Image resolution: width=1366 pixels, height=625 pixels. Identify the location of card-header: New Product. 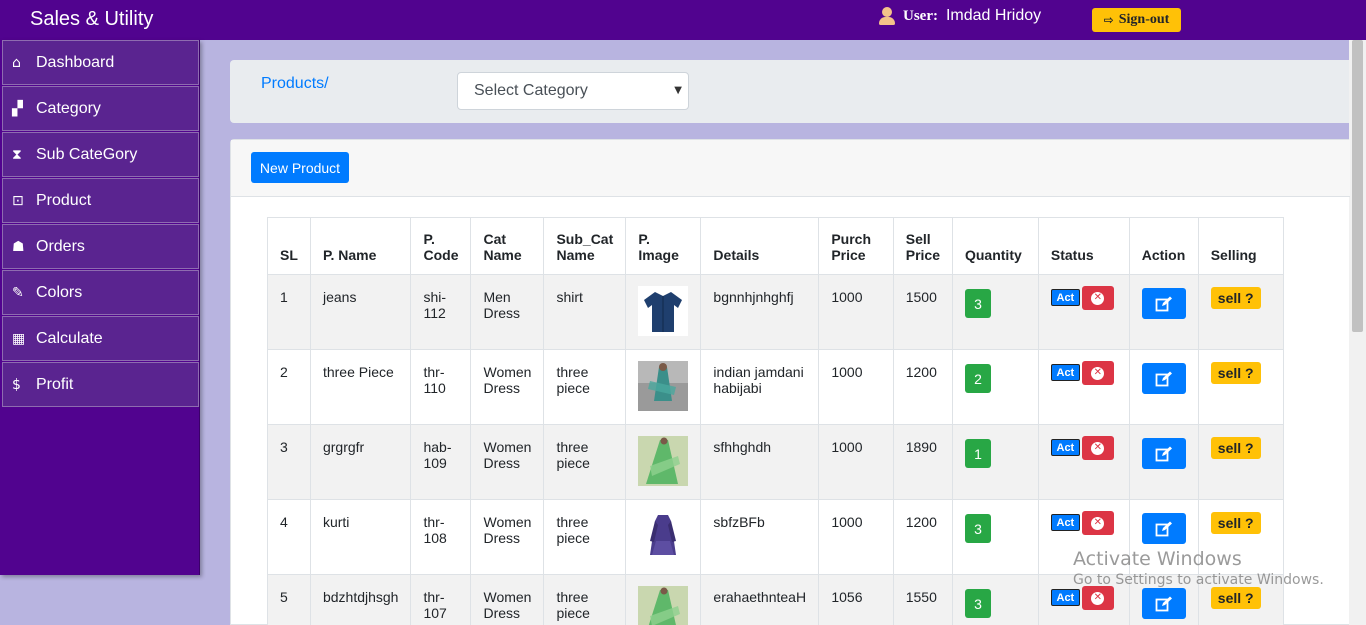
(790, 168).